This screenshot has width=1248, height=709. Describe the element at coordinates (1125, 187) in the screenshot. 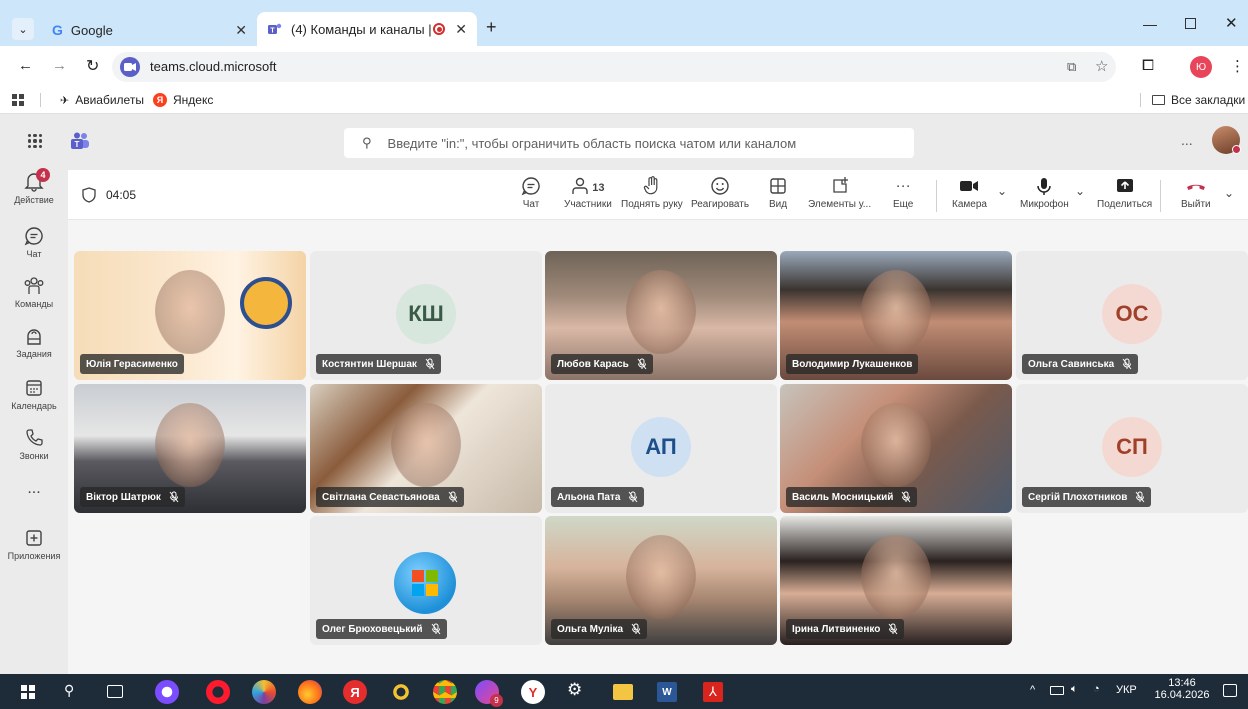

I see `share-screen-icon` at that location.